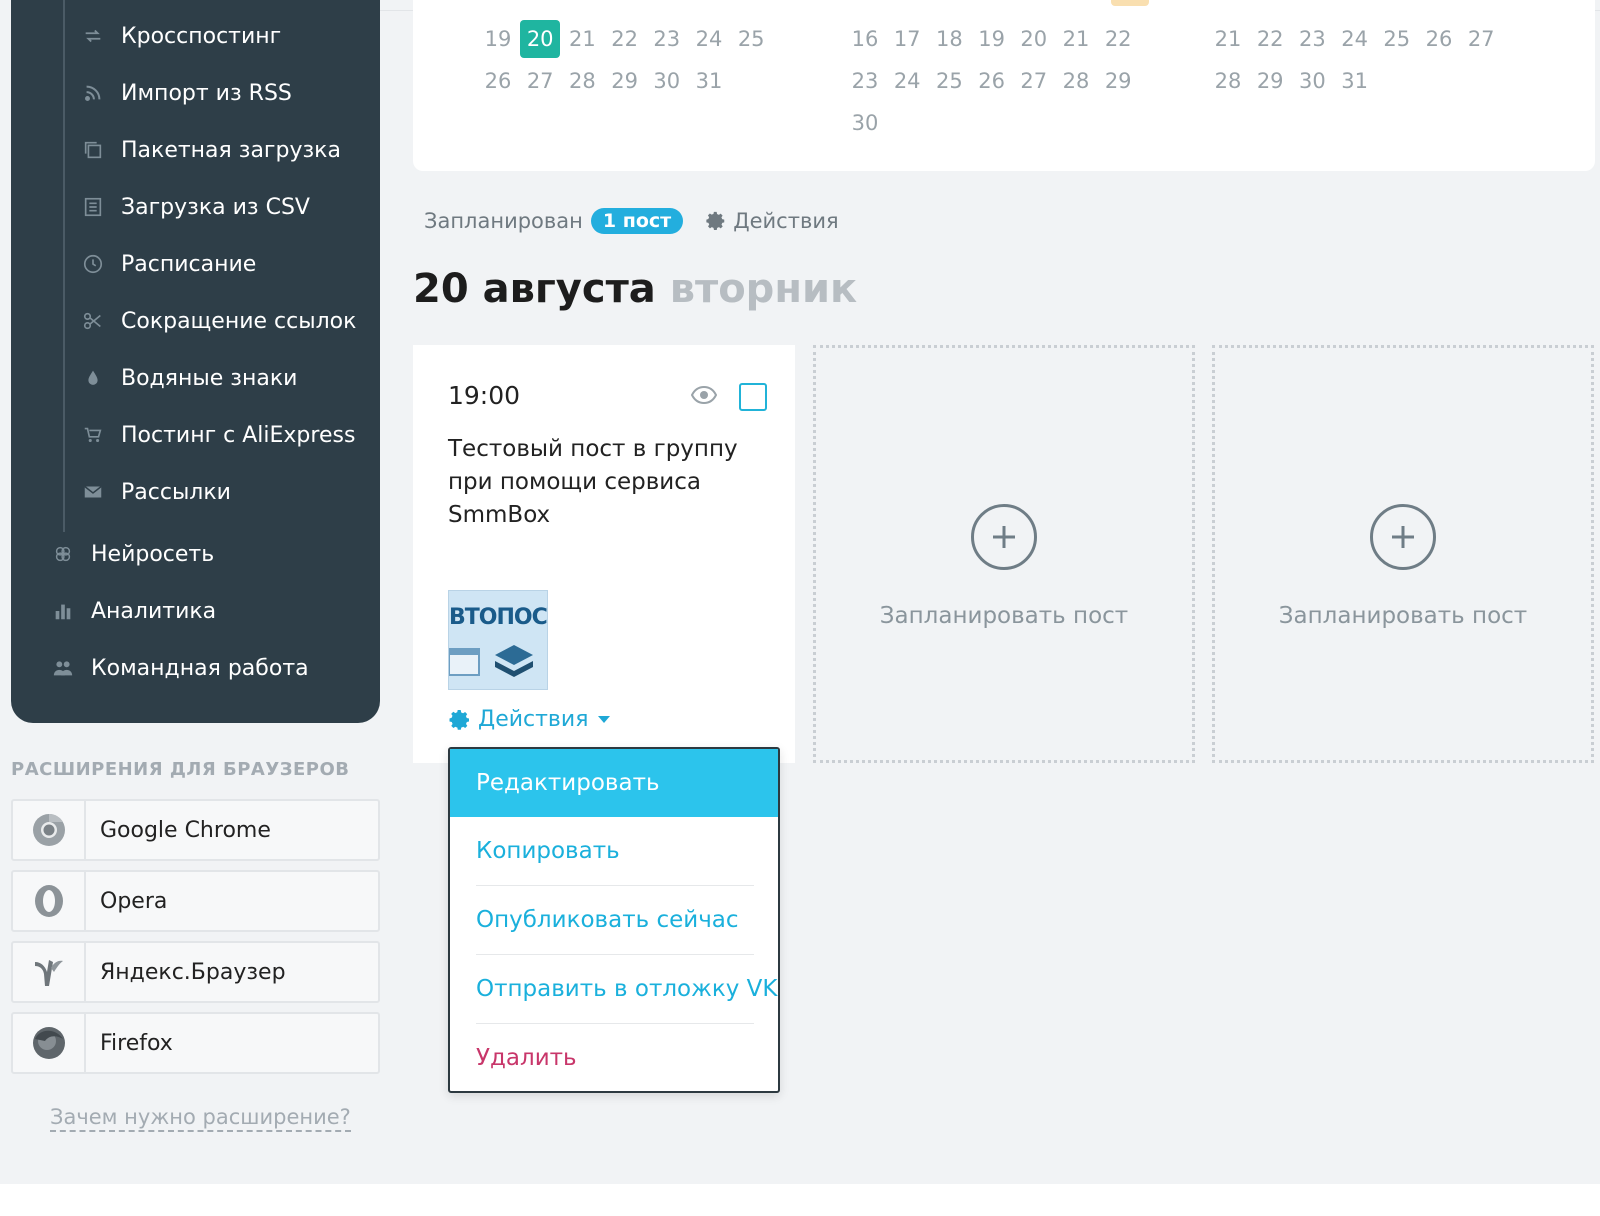  I want to click on extension-chrome: Google Chrome, so click(195, 830).